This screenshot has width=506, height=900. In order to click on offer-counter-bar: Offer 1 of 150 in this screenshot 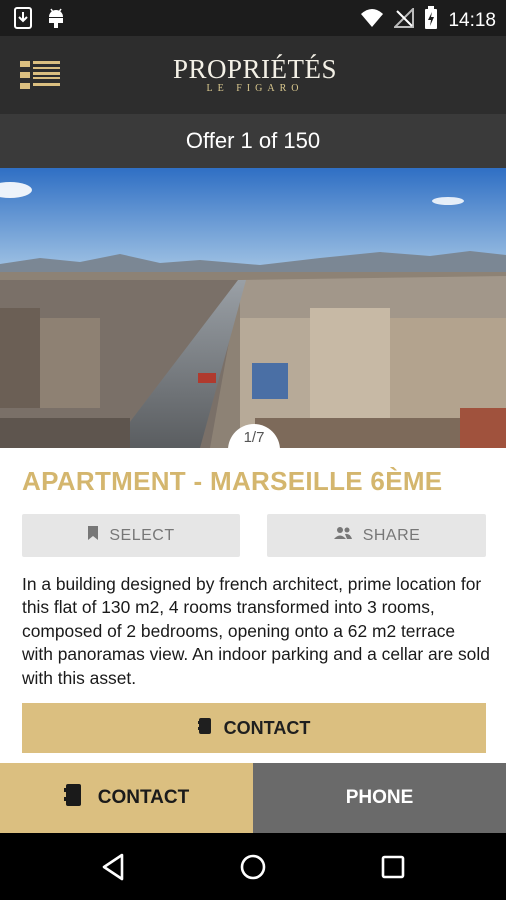, I will do `click(253, 141)`.